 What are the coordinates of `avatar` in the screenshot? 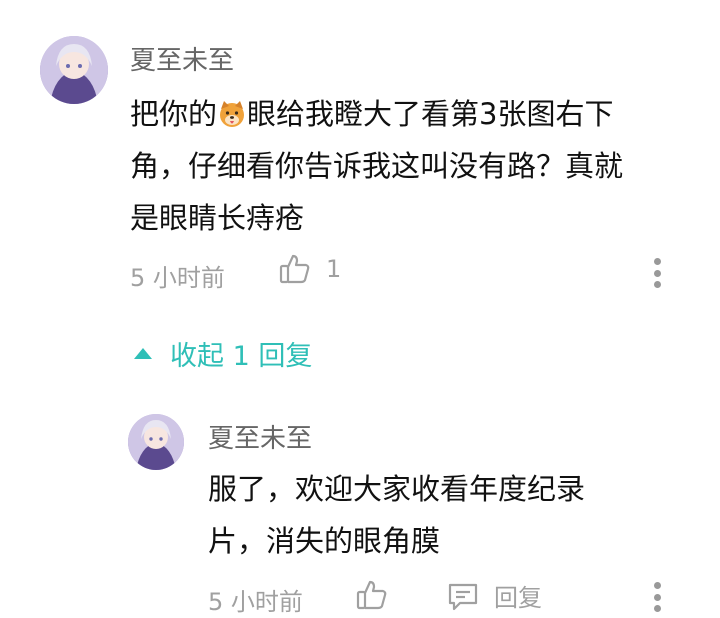 It's located at (74, 70).